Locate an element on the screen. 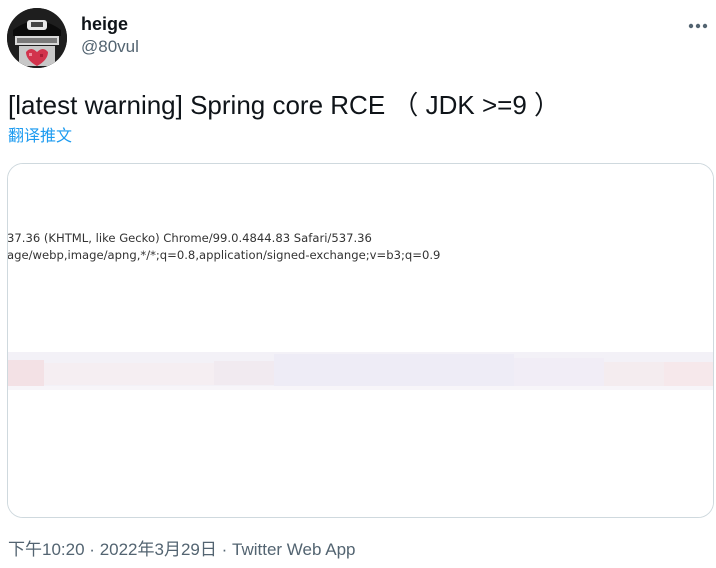 The width and height of the screenshot is (716, 568). user-handle: @80vul is located at coordinates (110, 47).